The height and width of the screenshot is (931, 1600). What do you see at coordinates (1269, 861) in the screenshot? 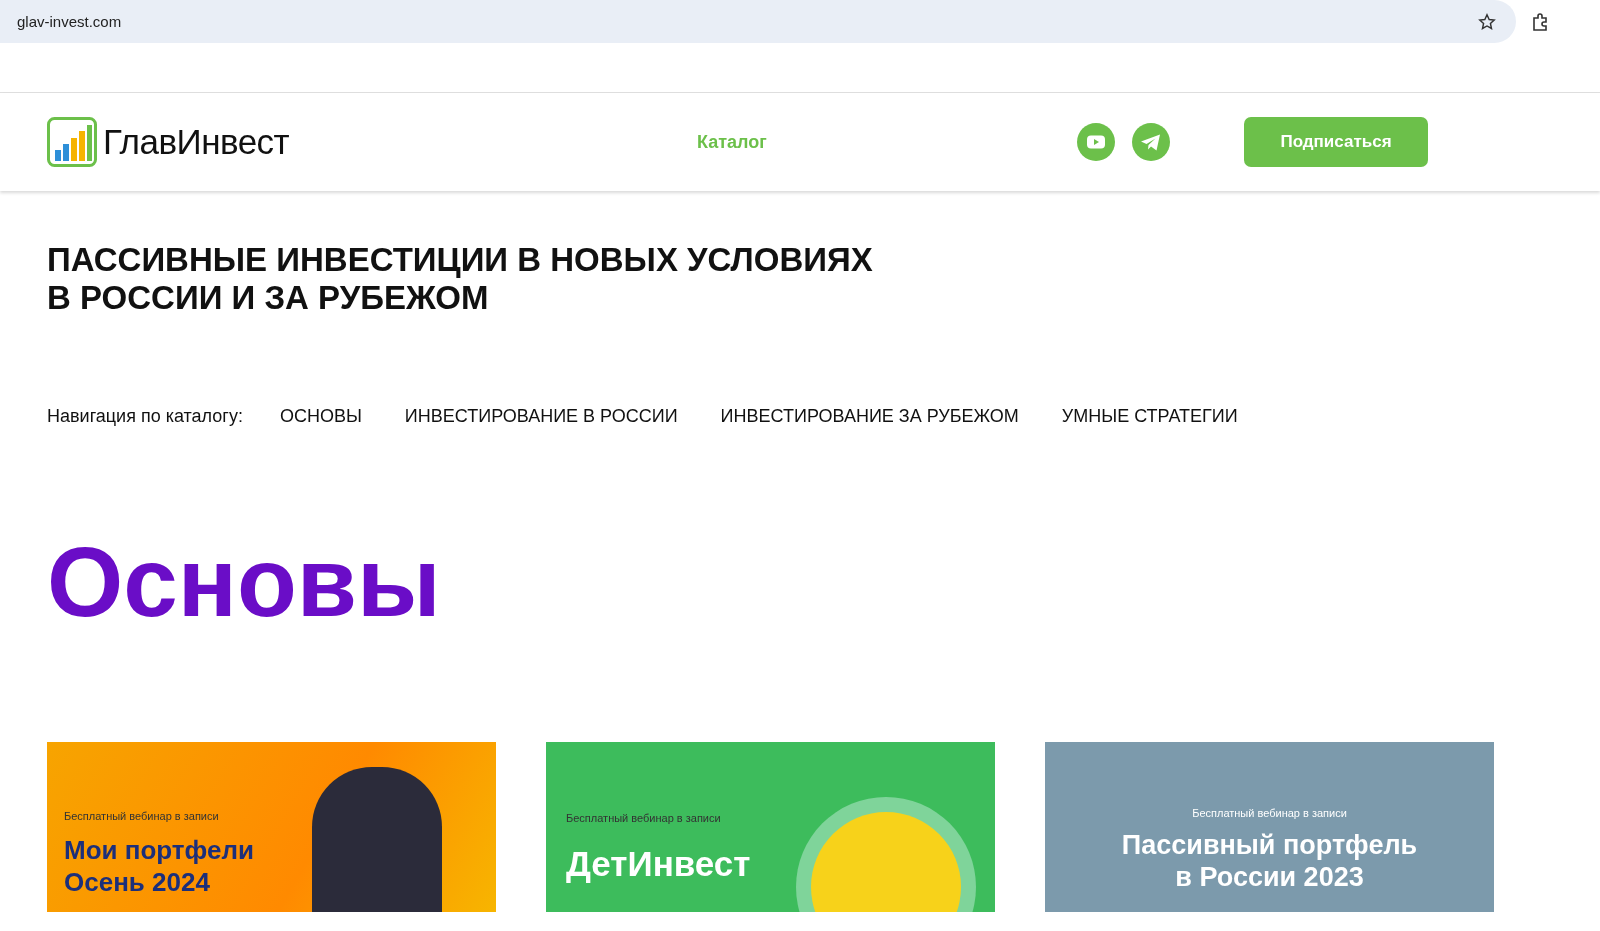
I see `card-title: Пассивный портфель в России 2023` at bounding box center [1269, 861].